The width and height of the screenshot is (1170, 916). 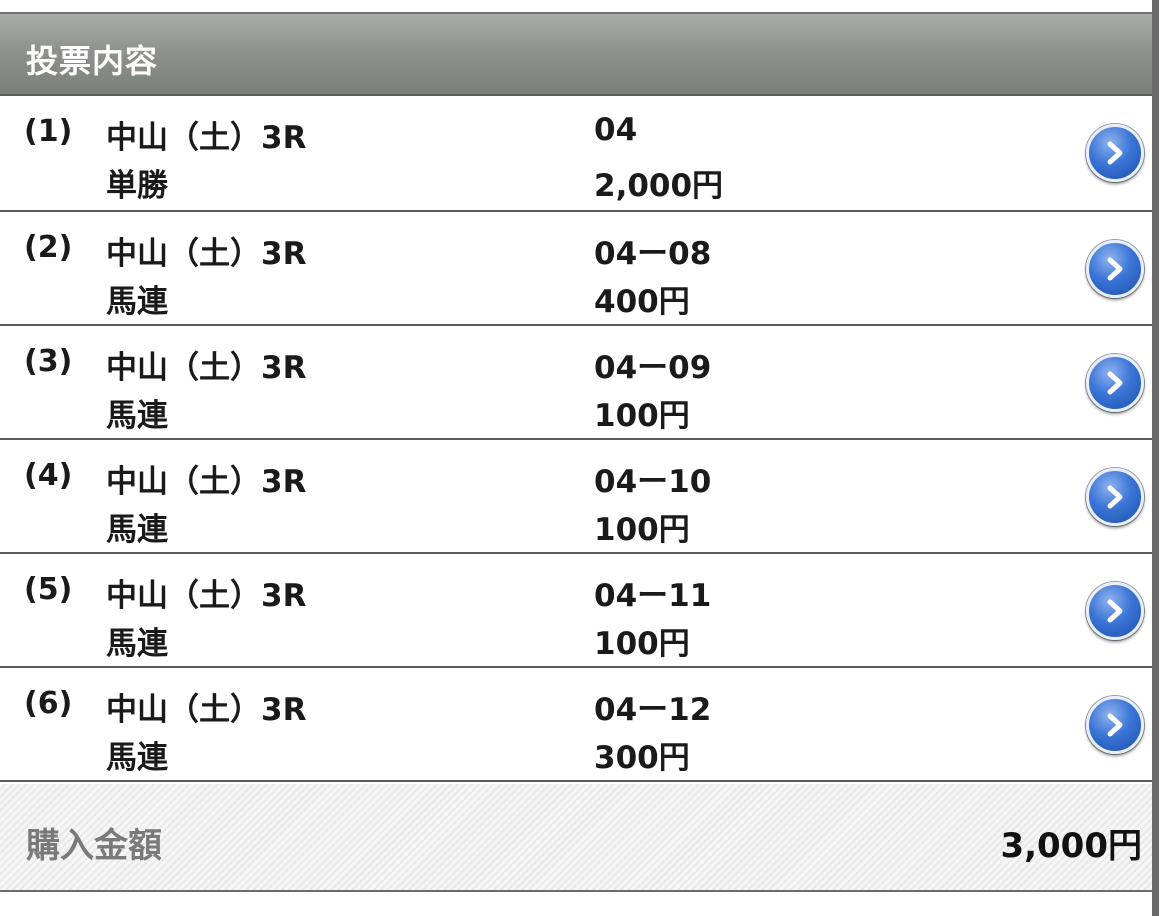 I want to click on total-amount: 3,000円, so click(x=1071, y=846).